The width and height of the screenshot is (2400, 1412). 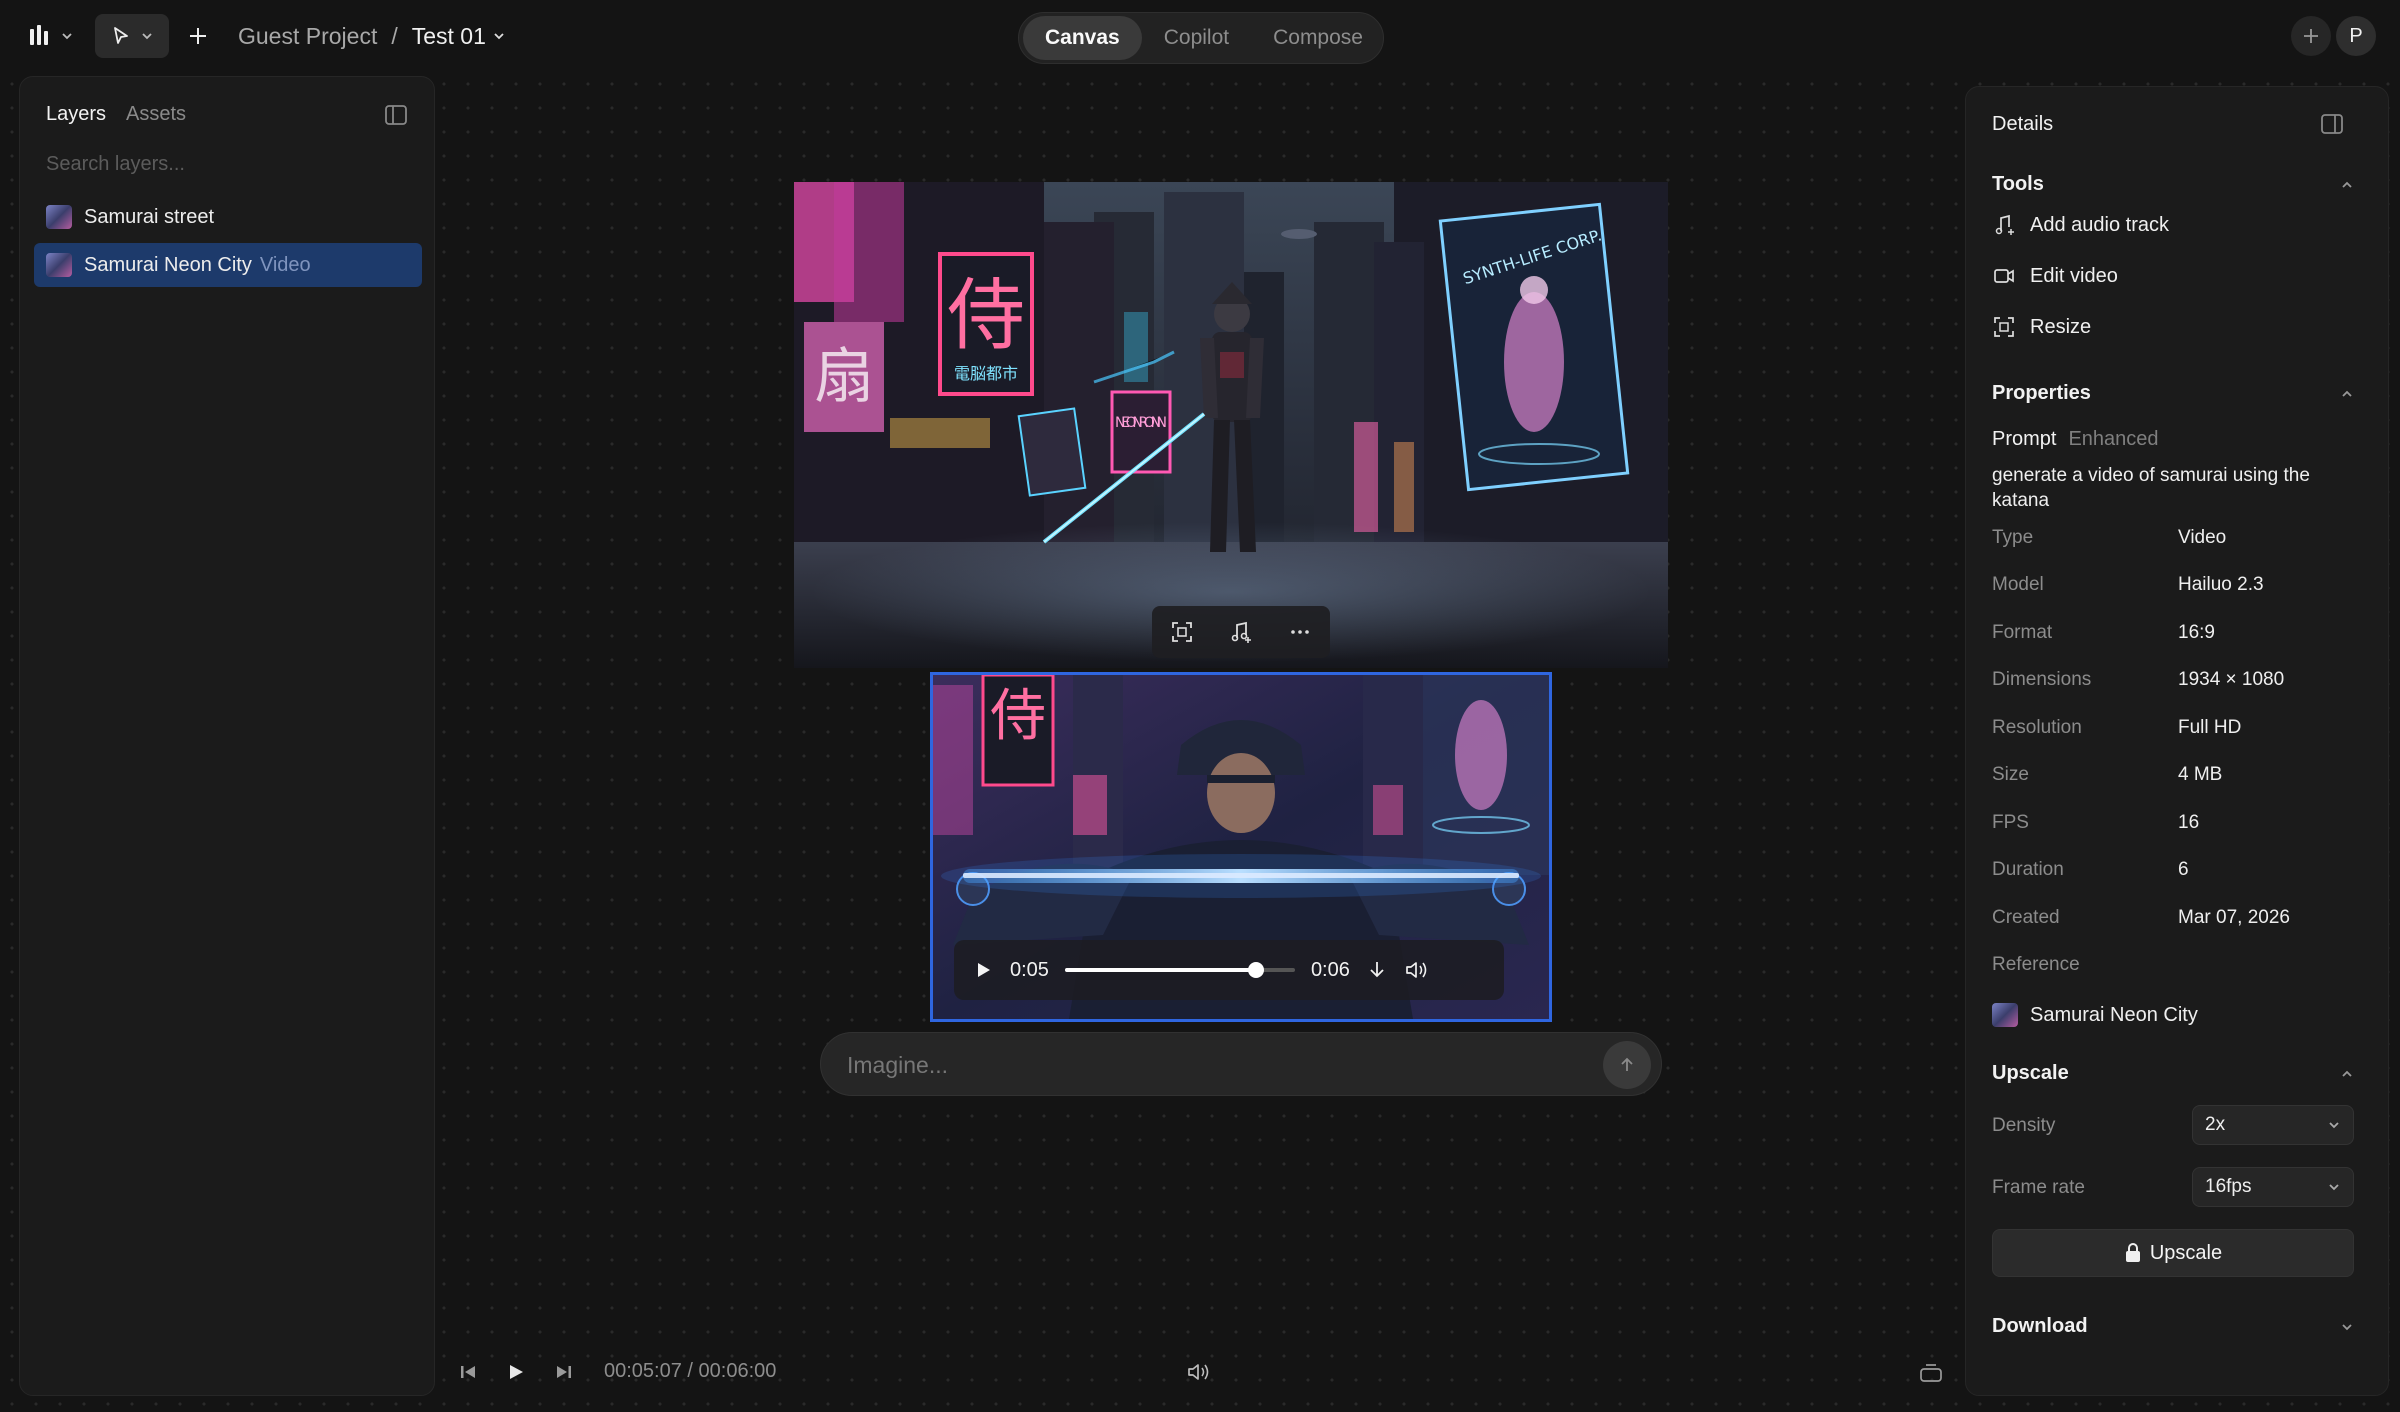 I want to click on layers-panel-tabs: Layers Assets, so click(x=116, y=114).